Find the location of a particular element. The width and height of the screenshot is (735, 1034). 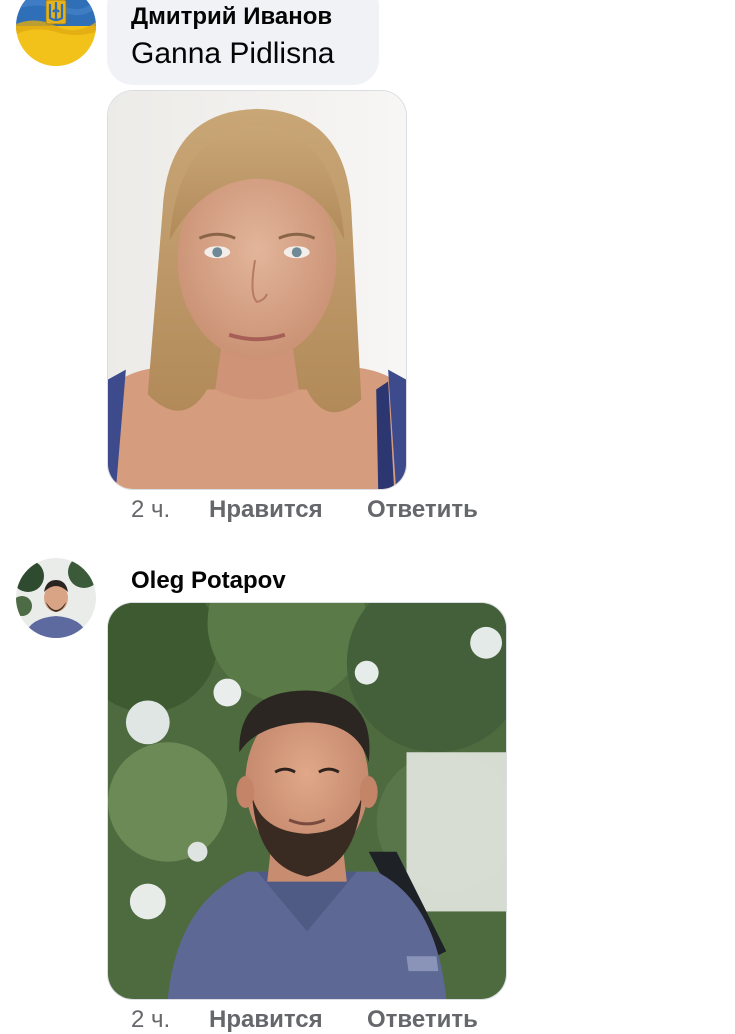

ukraine-flag-trident-icon is located at coordinates (56, 33).